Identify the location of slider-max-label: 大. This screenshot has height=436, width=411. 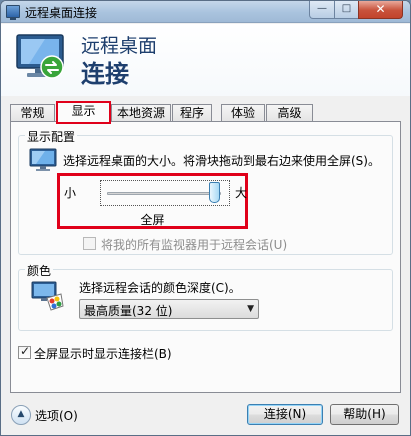
(241, 193).